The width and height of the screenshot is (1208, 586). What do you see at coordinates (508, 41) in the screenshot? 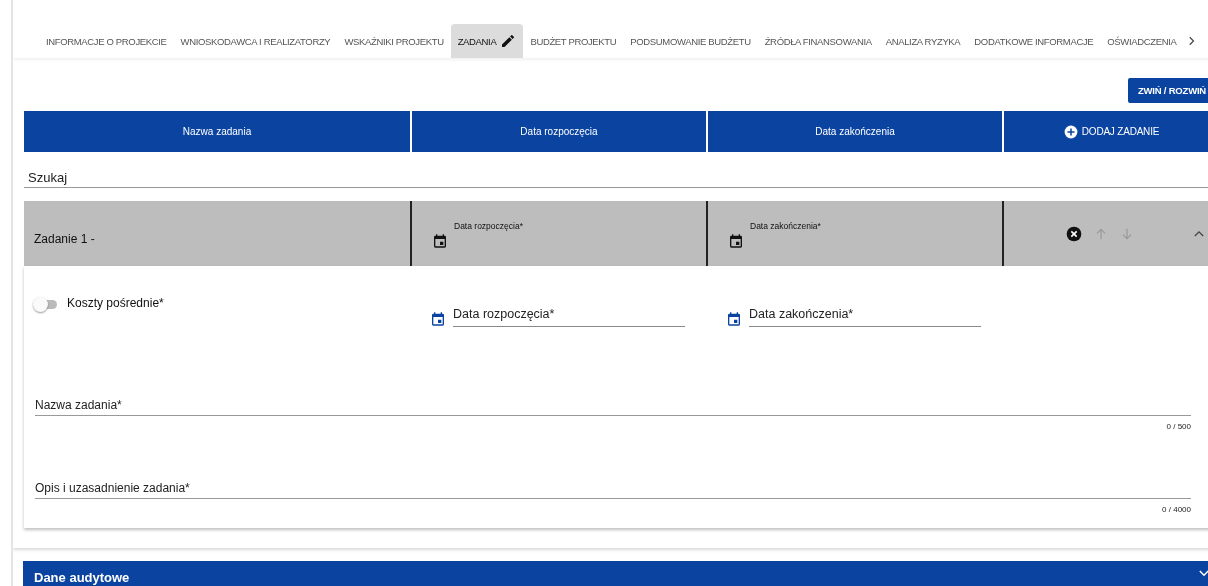
I see `pencil-icon` at bounding box center [508, 41].